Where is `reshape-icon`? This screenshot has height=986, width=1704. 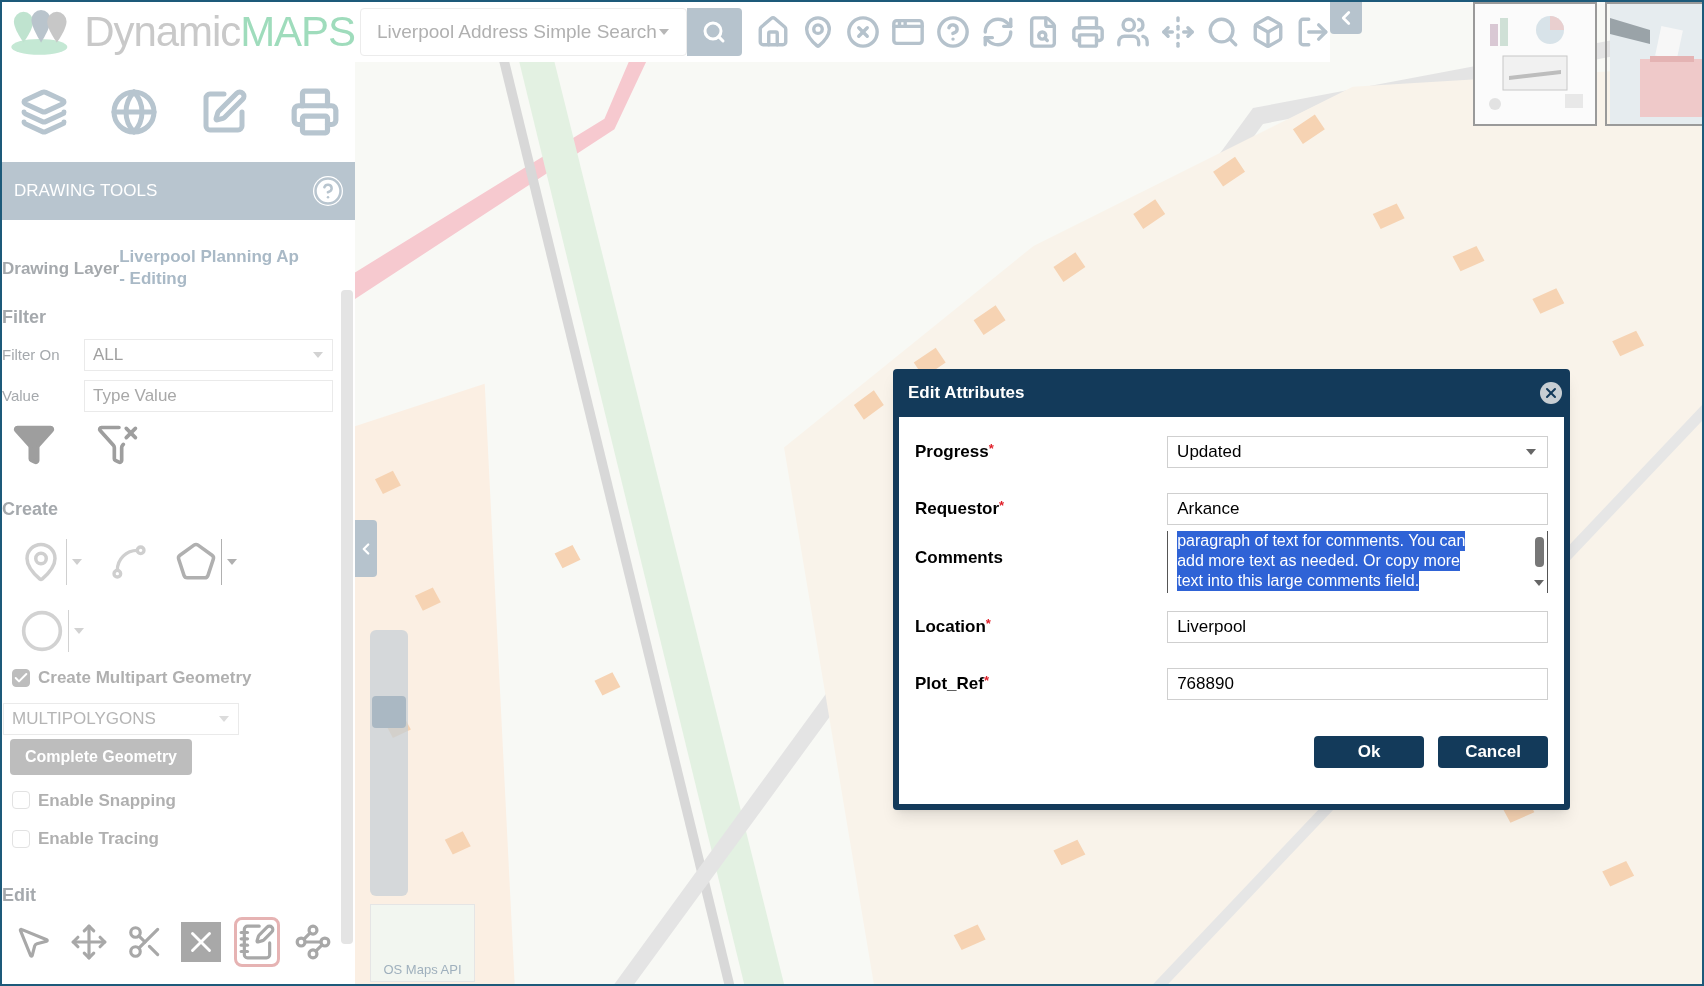 reshape-icon is located at coordinates (313, 941).